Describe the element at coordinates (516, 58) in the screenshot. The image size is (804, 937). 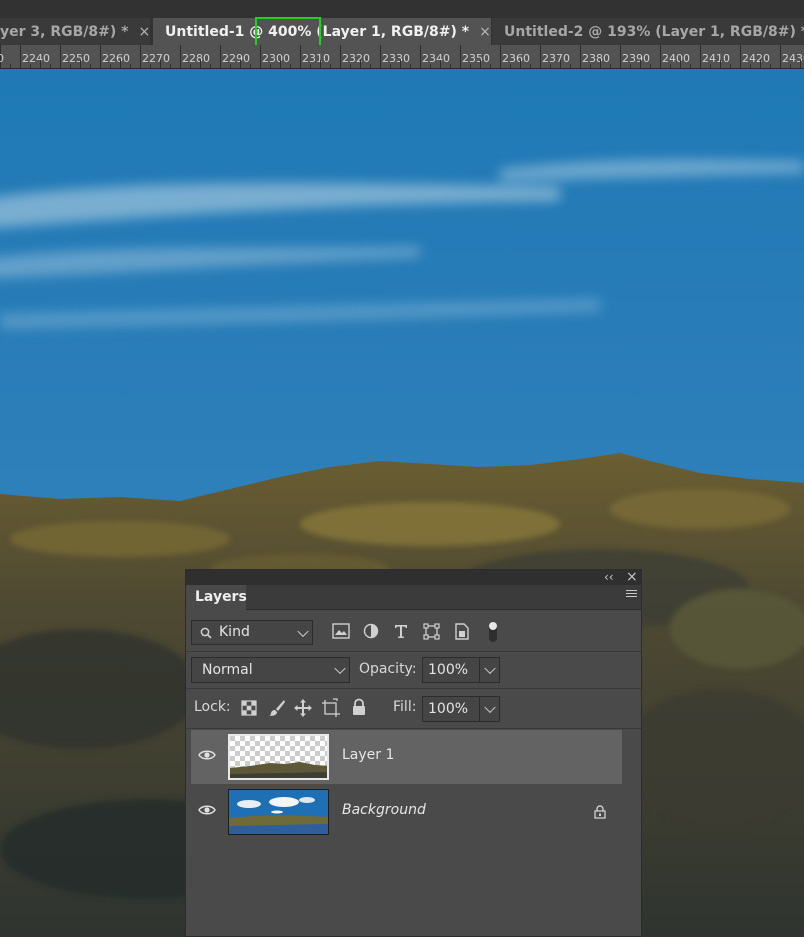
I see `ruler-label: 2360` at that location.